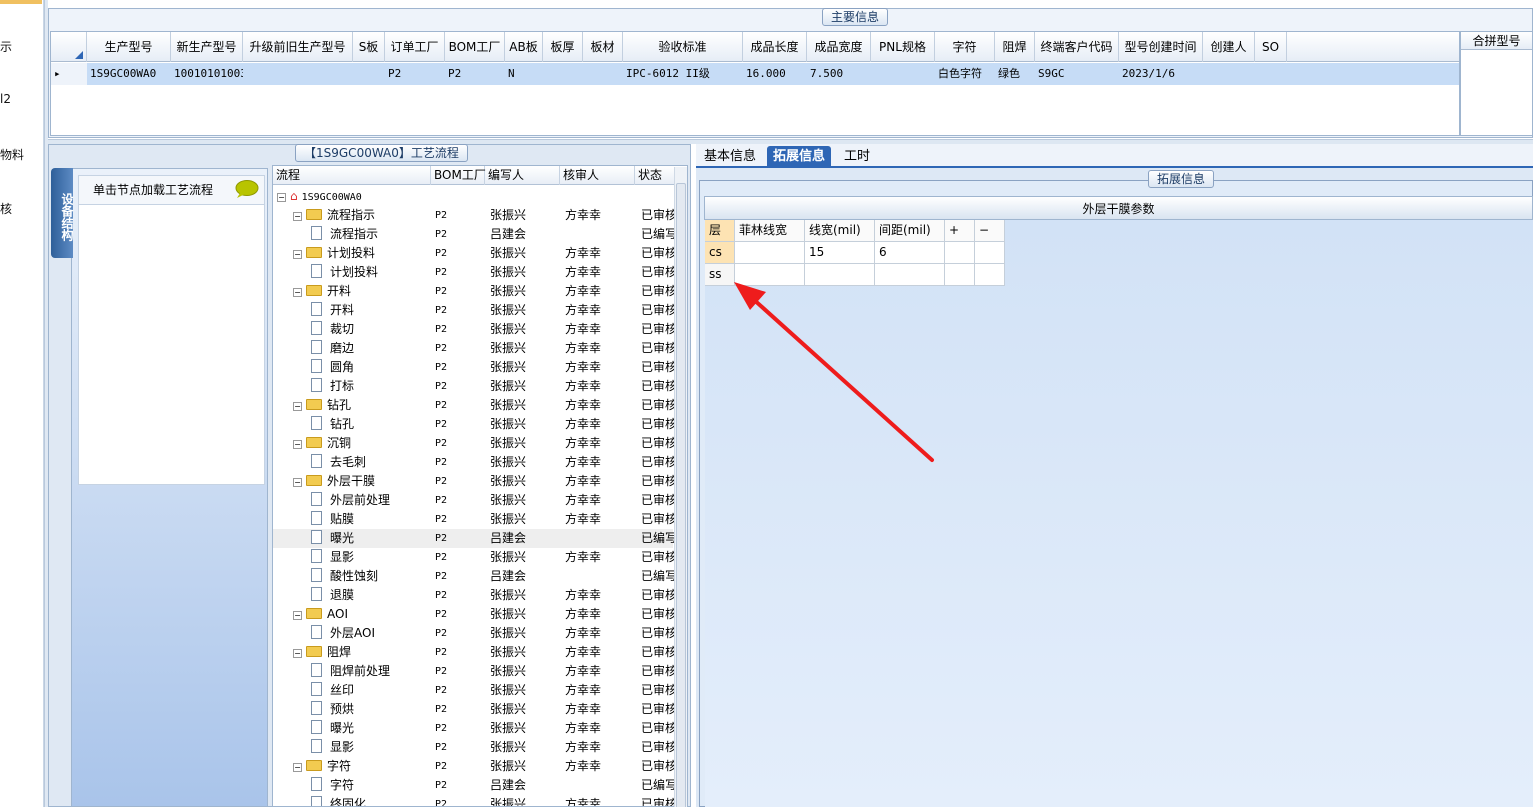  What do you see at coordinates (475, 785) in the screenshot?
I see `tree-row: 字符 P2 吕建会 已编写` at bounding box center [475, 785].